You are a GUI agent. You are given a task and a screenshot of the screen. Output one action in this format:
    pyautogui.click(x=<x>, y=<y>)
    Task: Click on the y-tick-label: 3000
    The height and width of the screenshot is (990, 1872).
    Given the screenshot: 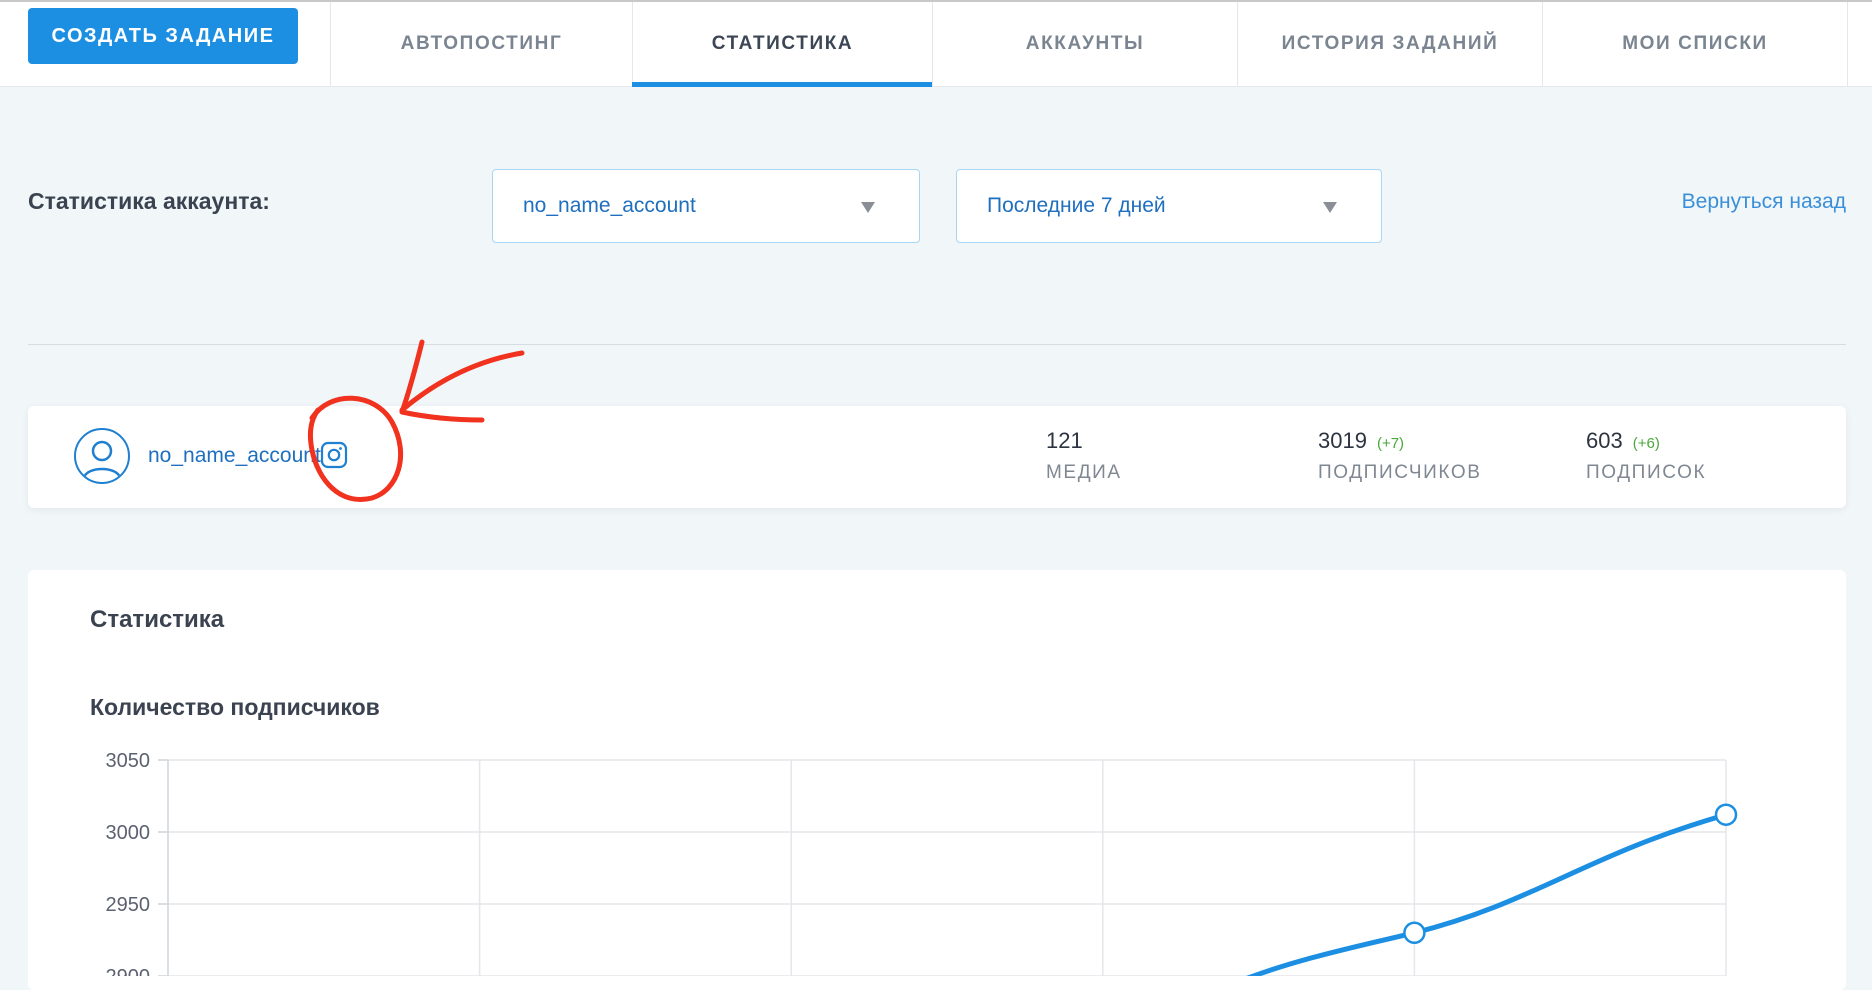 What is the action you would take?
    pyautogui.click(x=128, y=833)
    